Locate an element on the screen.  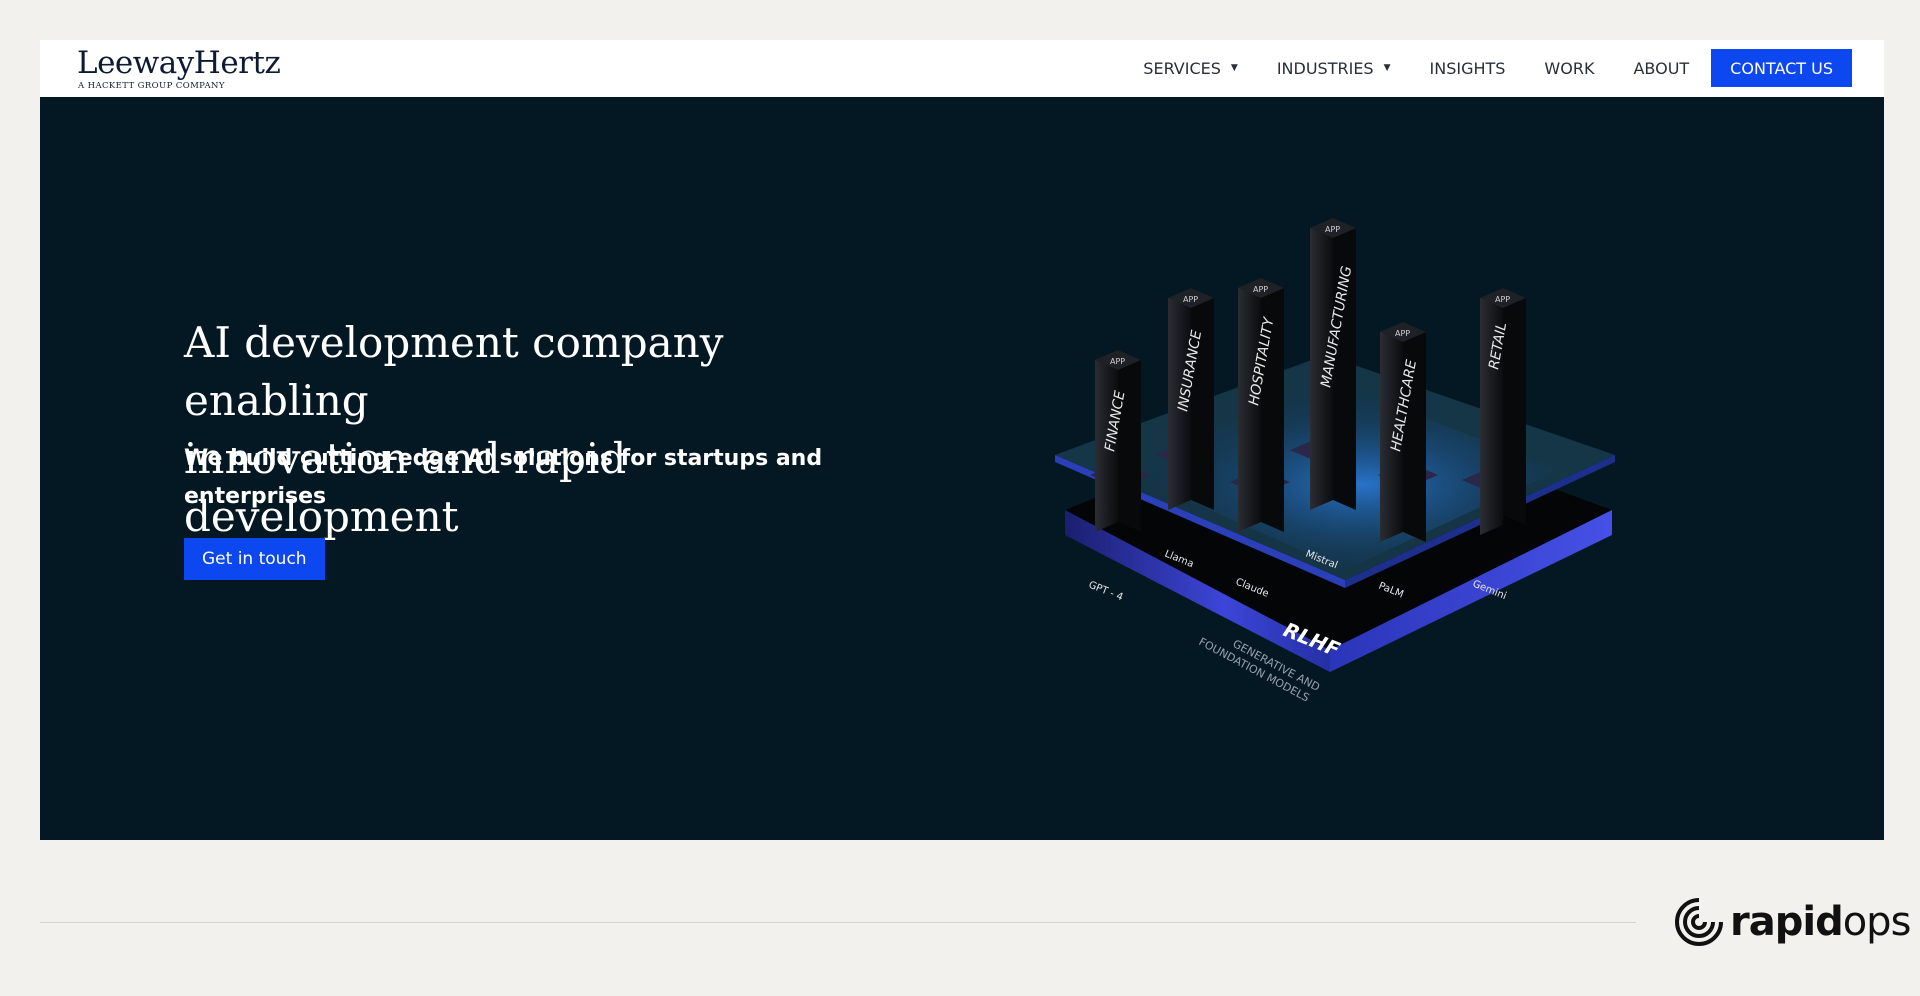
logo: LeewayHertz A HACKETT GROUP COMPANY is located at coordinates (179, 68).